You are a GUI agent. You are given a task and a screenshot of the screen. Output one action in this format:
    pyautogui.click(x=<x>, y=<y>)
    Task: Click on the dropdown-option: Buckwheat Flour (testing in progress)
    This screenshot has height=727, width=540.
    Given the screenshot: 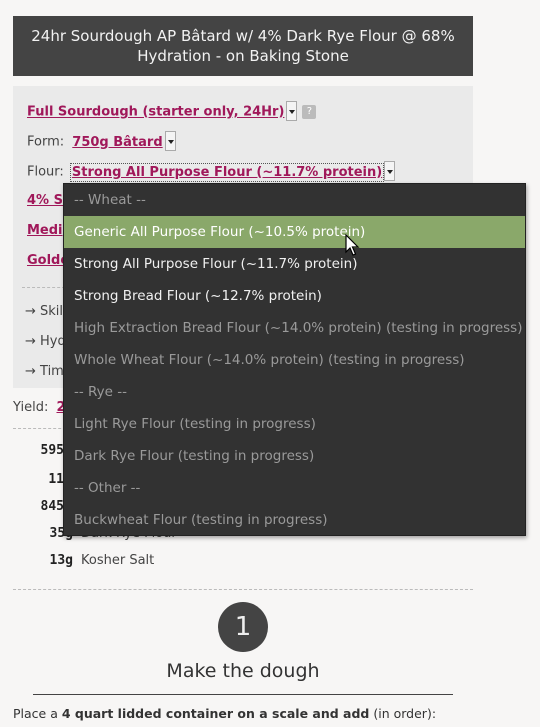 What is the action you would take?
    pyautogui.click(x=201, y=520)
    